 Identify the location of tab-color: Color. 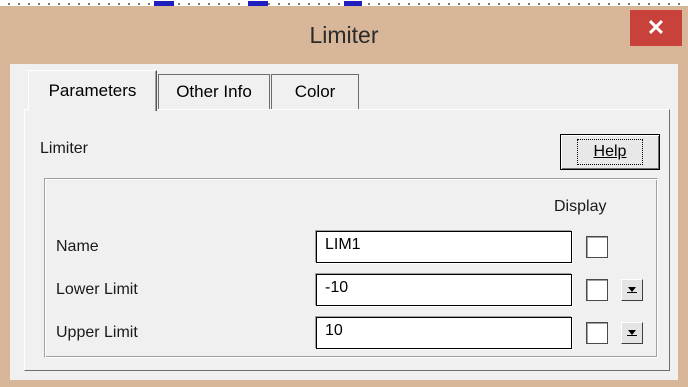
(315, 91).